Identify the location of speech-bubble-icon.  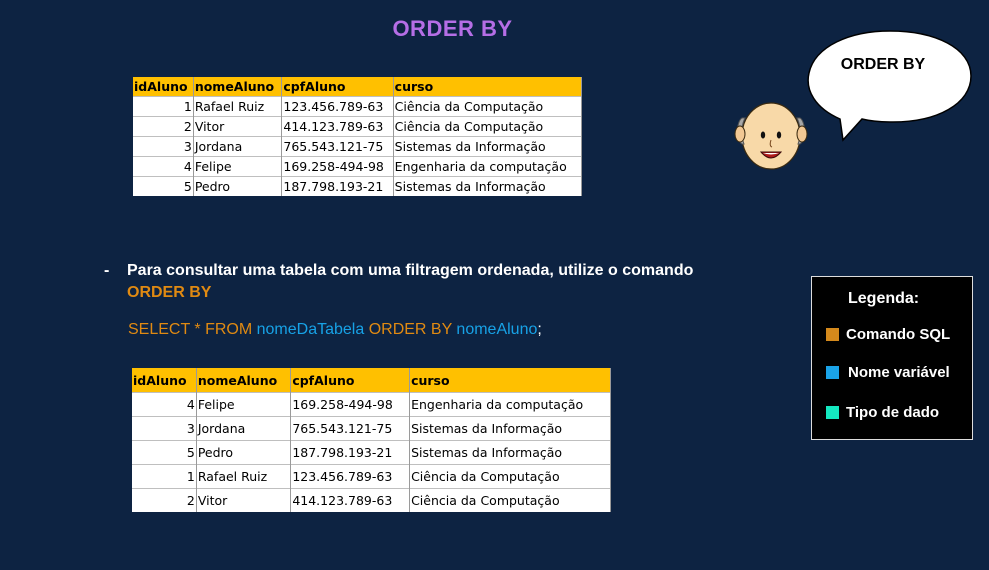
(889, 86).